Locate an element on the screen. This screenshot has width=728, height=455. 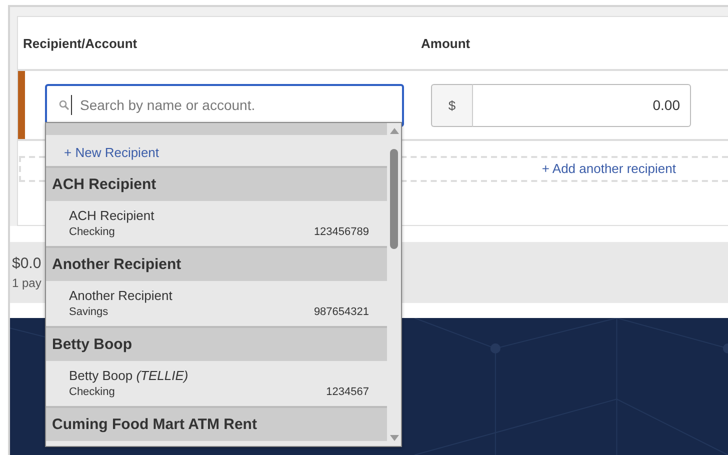
column-header: Amount is located at coordinates (445, 43).